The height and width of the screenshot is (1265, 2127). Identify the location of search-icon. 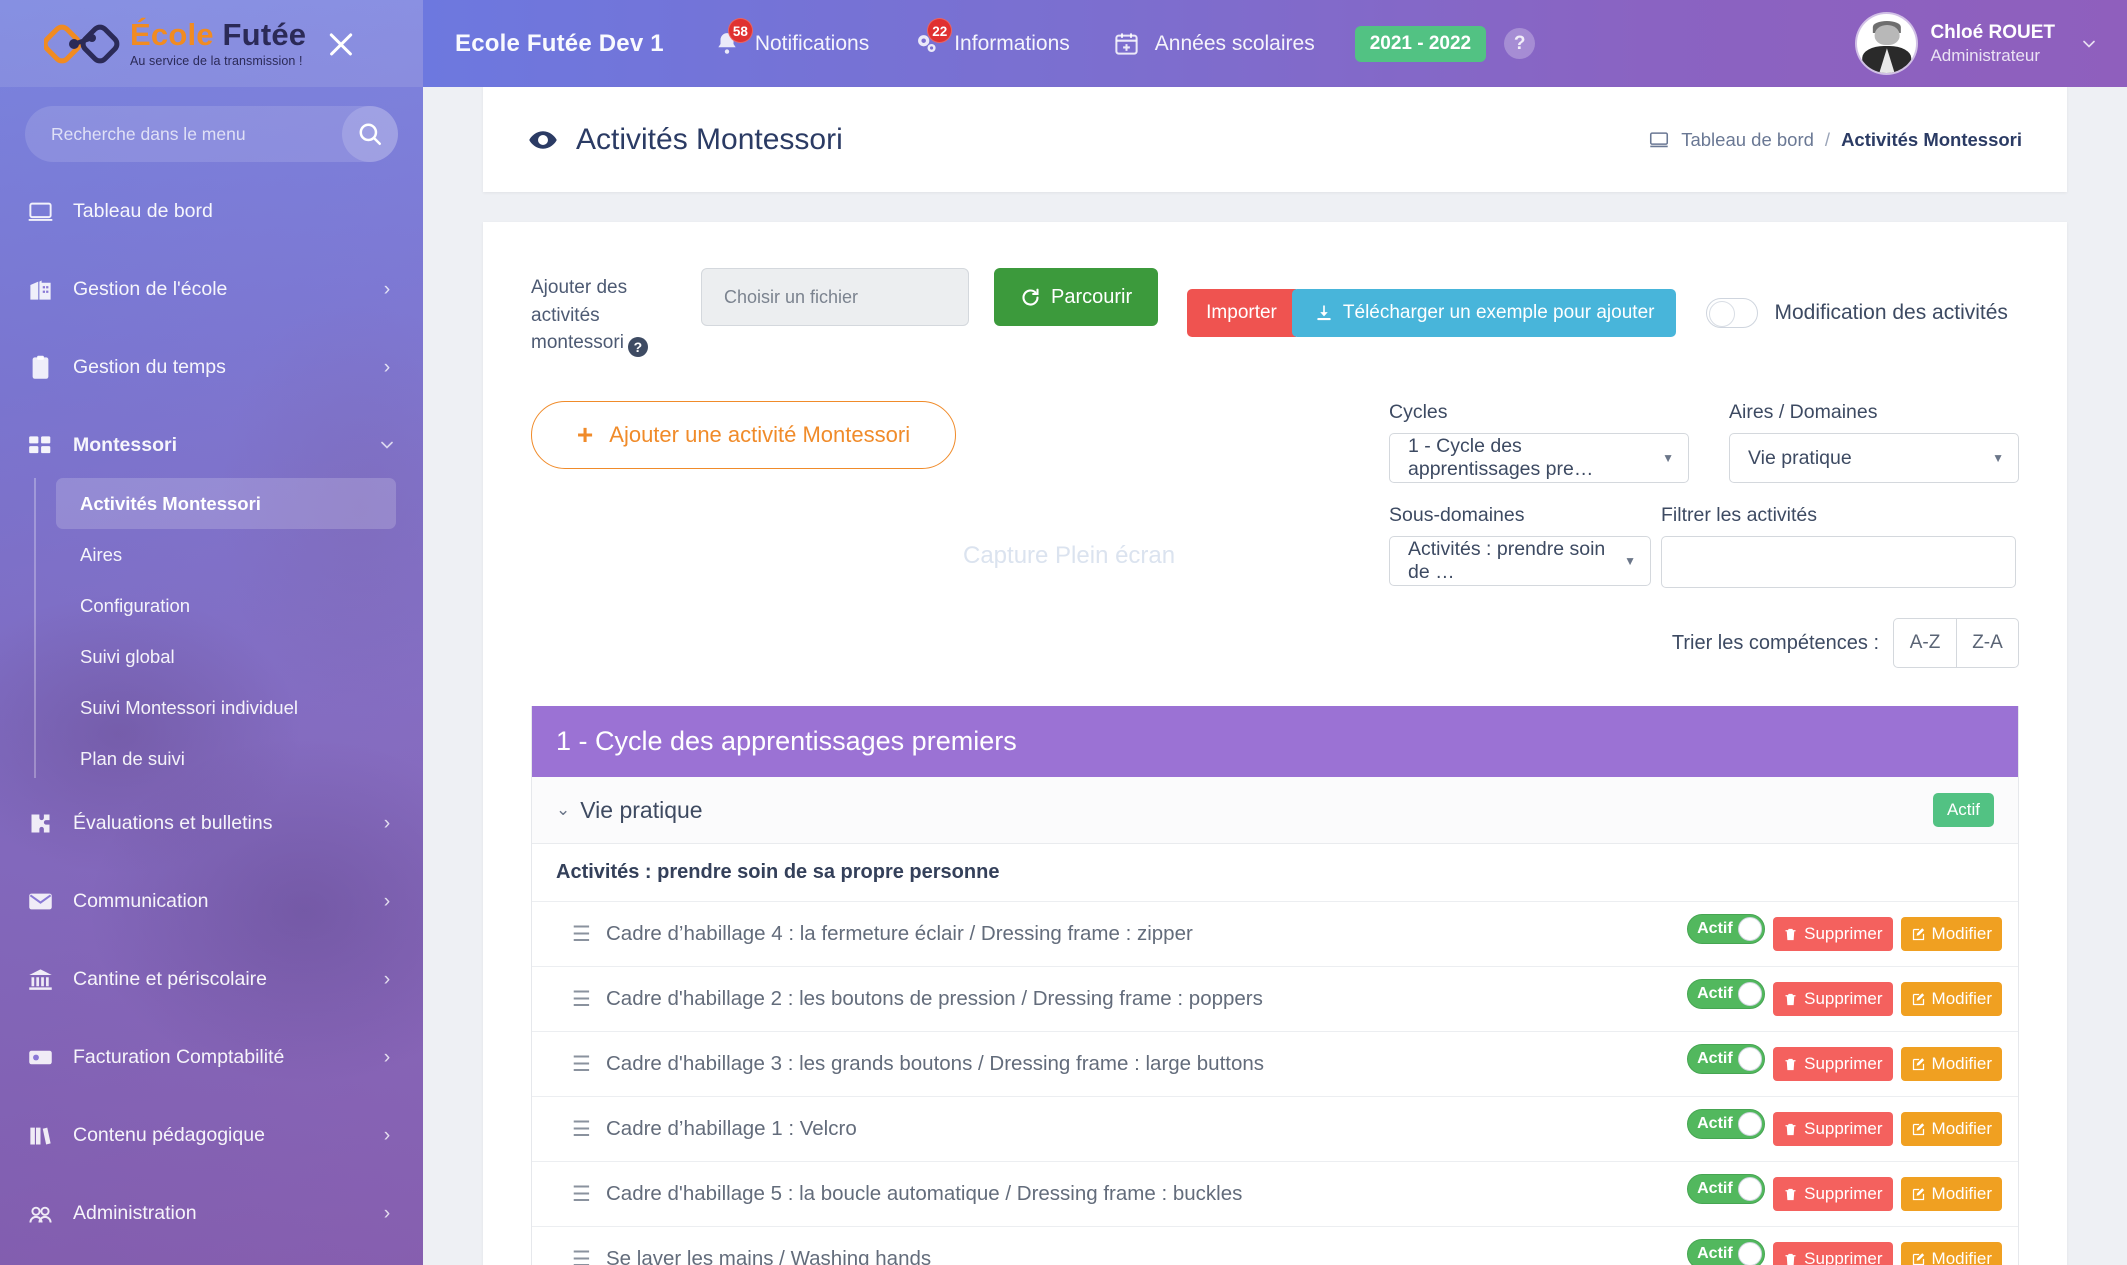
(370, 134).